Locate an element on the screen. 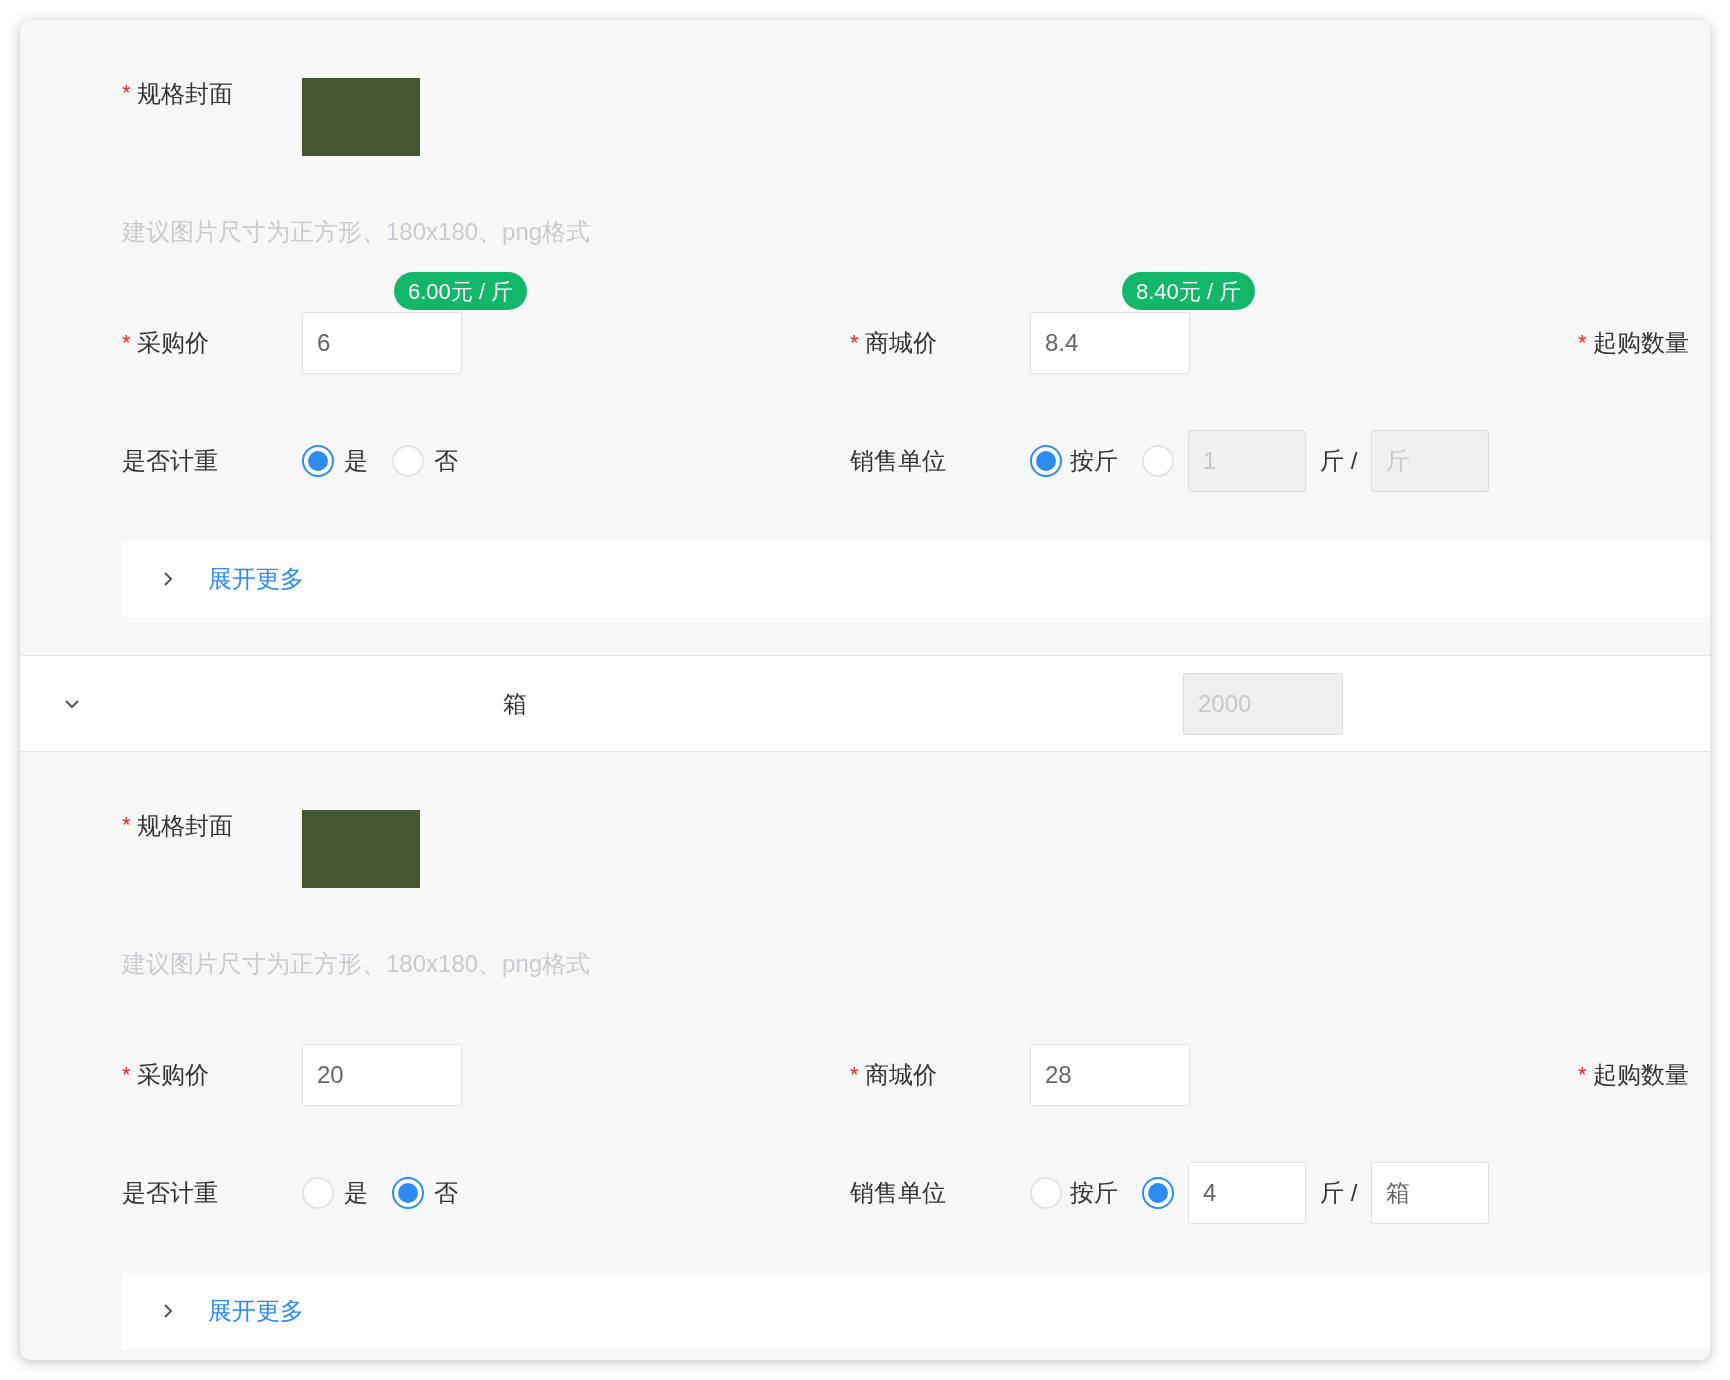 This screenshot has width=1730, height=1380. price-badge: 8.40元 / 斤 is located at coordinates (1189, 291).